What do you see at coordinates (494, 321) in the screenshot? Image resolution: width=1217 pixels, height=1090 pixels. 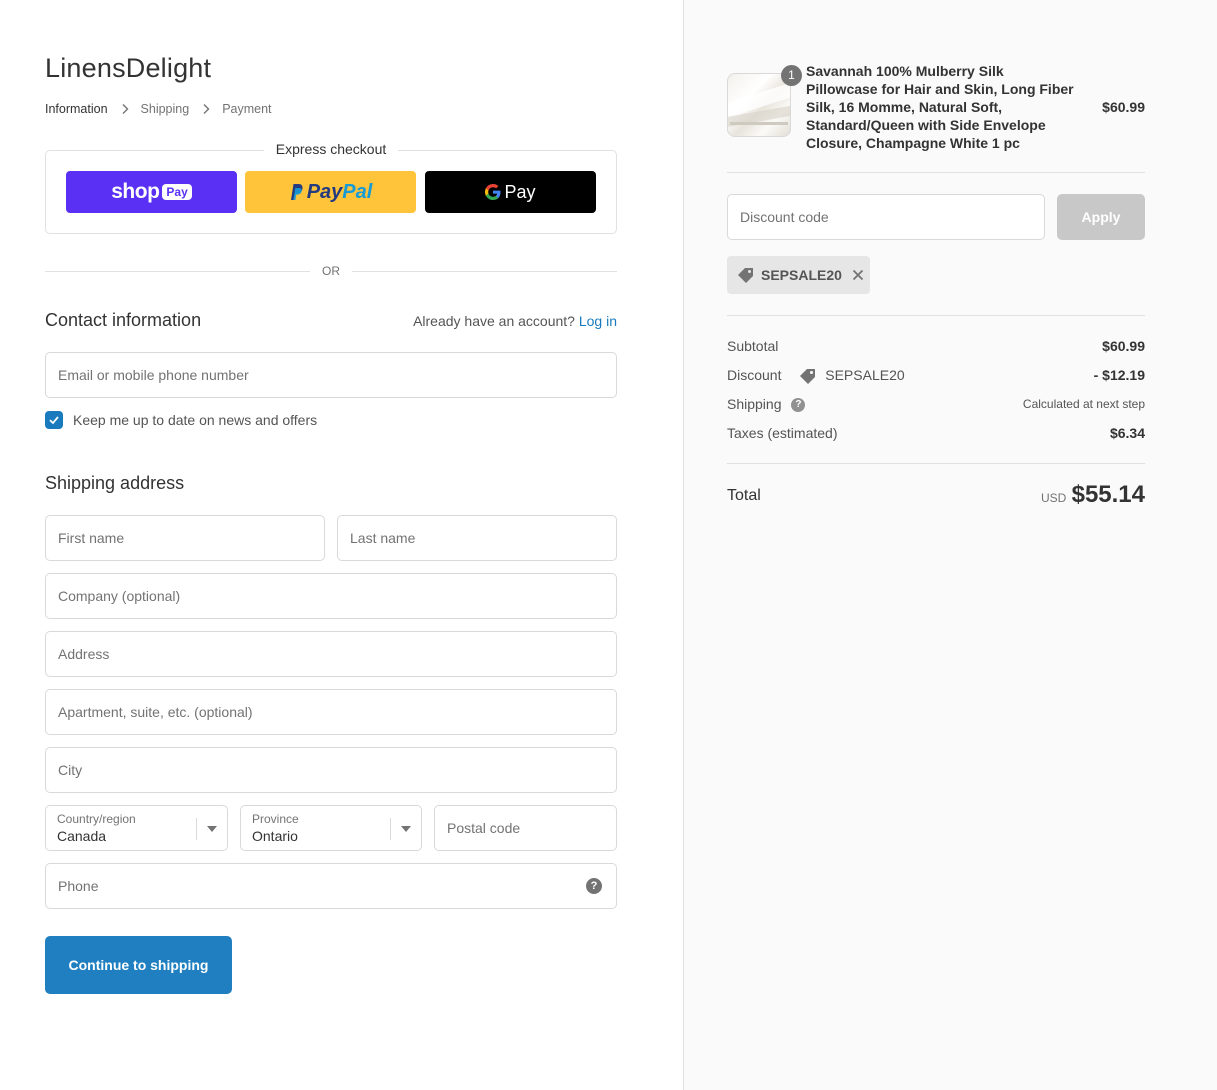 I see `account-prompt-text: Already have an account?` at bounding box center [494, 321].